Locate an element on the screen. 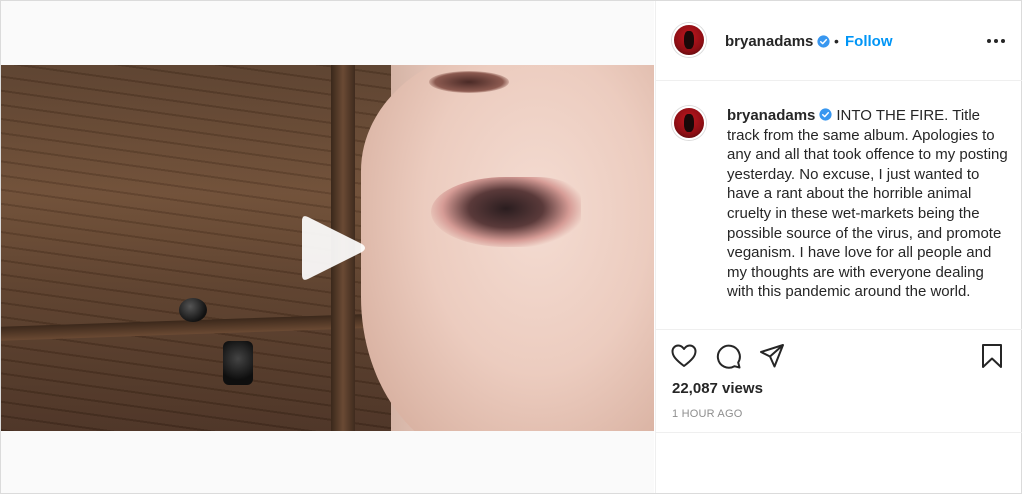 This screenshot has height=494, width=1022. avatar is located at coordinates (689, 40).